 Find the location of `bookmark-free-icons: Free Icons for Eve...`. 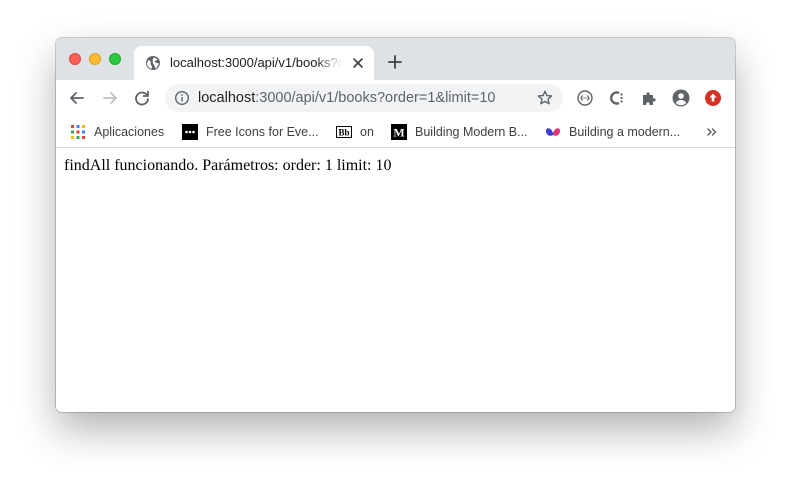

bookmark-free-icons: Free Icons for Eve... is located at coordinates (250, 132).